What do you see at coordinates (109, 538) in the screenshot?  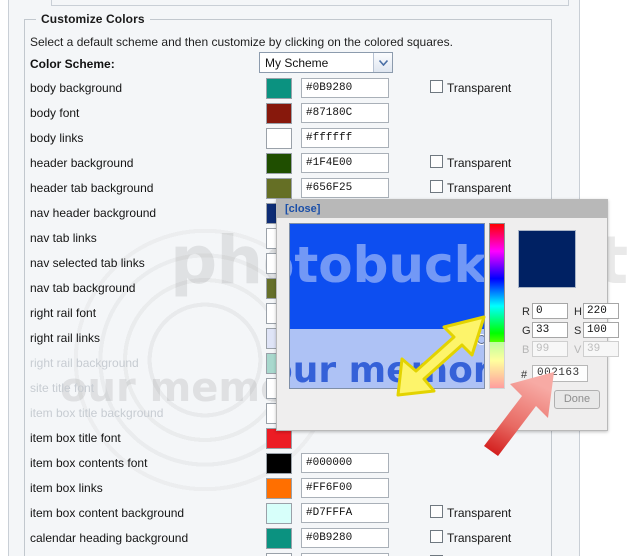 I see `color-row-label: calendar heading background` at bounding box center [109, 538].